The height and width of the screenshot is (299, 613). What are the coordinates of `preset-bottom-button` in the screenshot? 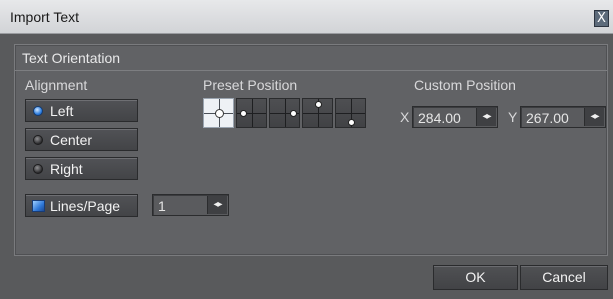 It's located at (350, 113).